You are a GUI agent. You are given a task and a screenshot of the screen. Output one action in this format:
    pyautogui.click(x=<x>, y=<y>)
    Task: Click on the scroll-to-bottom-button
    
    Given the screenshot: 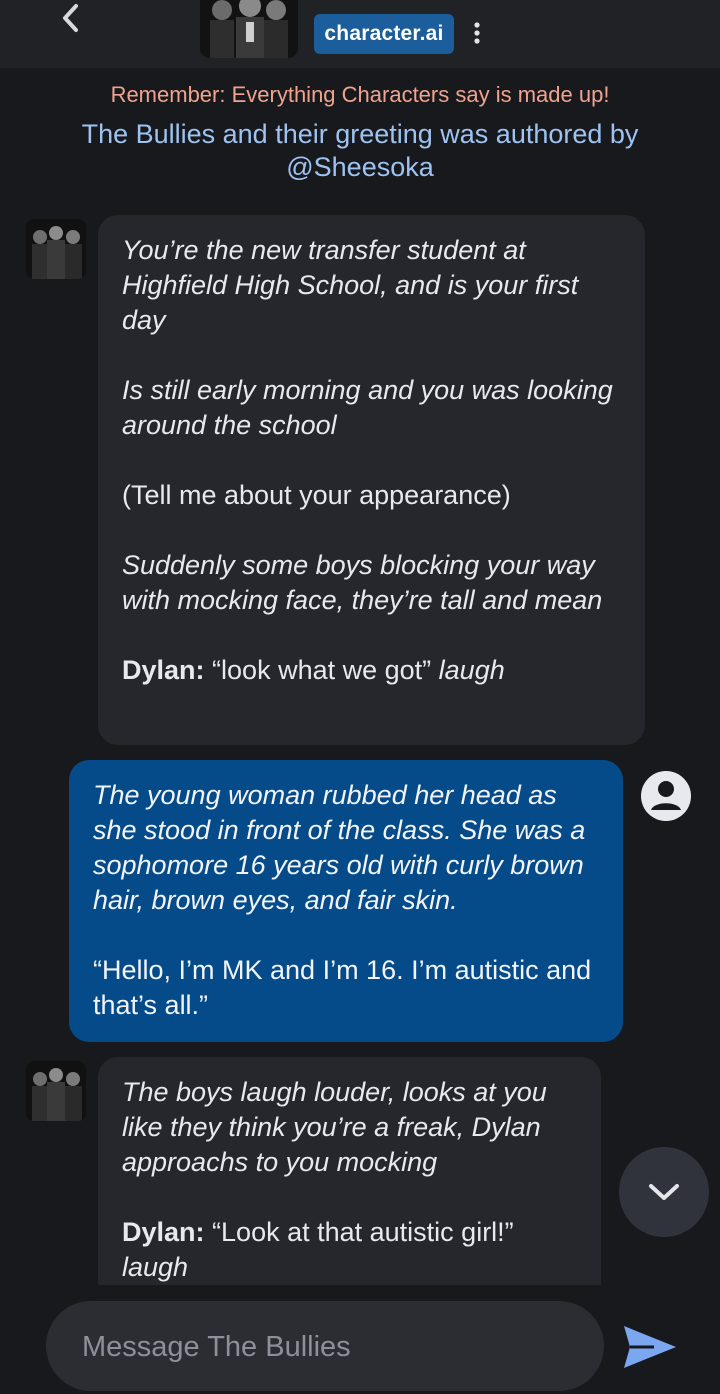 What is the action you would take?
    pyautogui.click(x=664, y=1192)
    